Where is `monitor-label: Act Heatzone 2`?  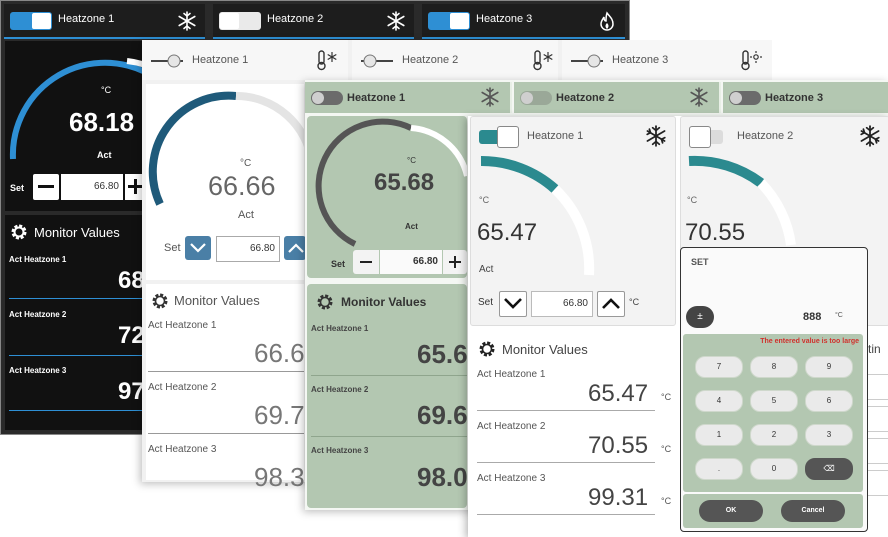
monitor-label: Act Heatzone 2 is located at coordinates (38, 314).